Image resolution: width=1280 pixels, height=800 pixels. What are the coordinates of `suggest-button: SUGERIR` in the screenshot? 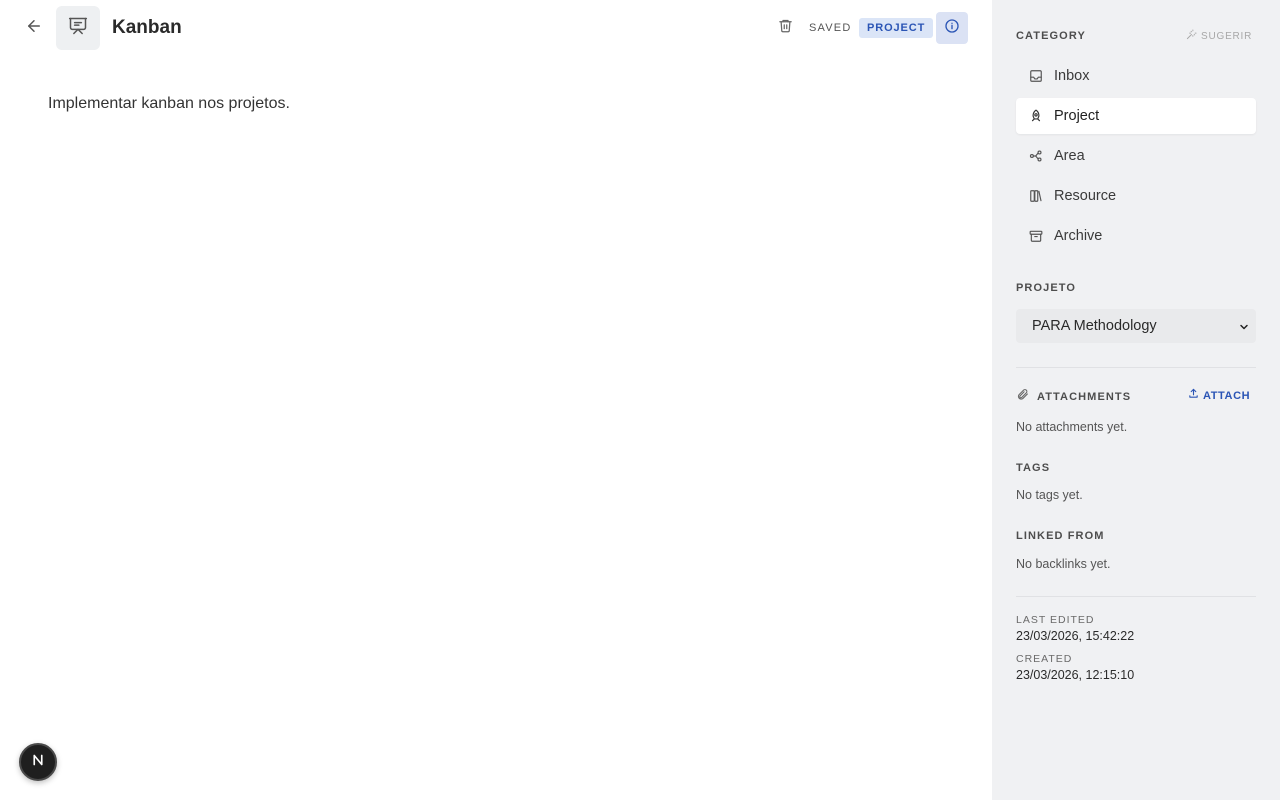 It's located at (1219, 36).